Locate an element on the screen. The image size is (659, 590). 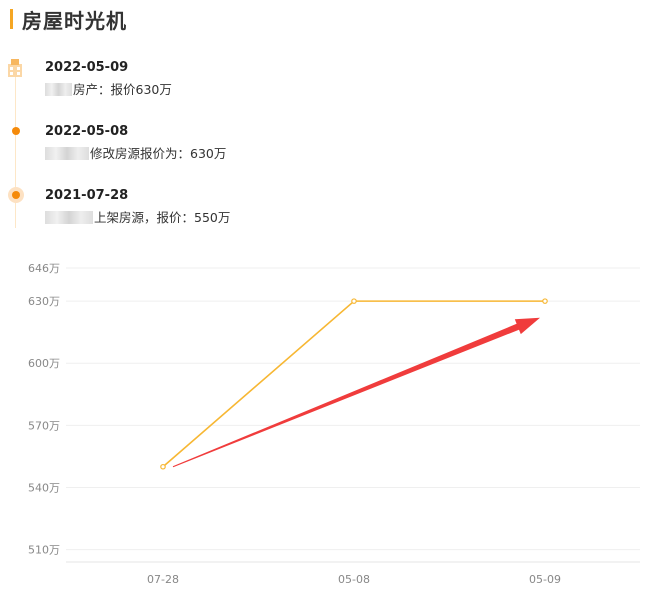
timeline-dot is located at coordinates (16, 131).